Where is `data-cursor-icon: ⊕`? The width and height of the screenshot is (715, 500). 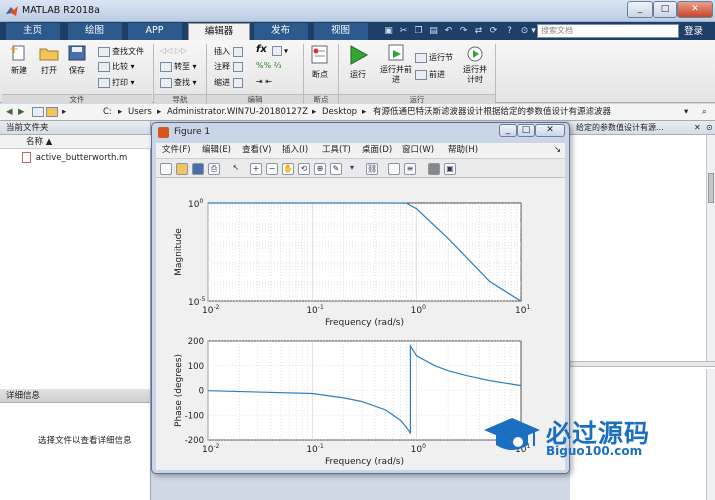 data-cursor-icon: ⊕ is located at coordinates (320, 169).